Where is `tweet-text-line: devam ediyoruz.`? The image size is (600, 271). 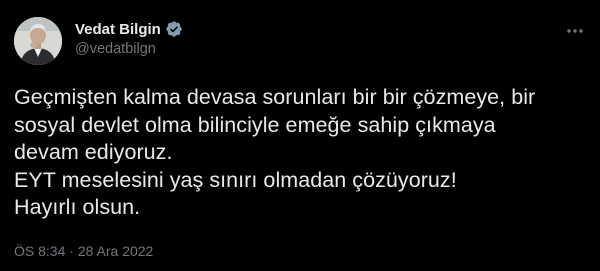 tweet-text-line: devam ediyoruz. is located at coordinates (93, 152).